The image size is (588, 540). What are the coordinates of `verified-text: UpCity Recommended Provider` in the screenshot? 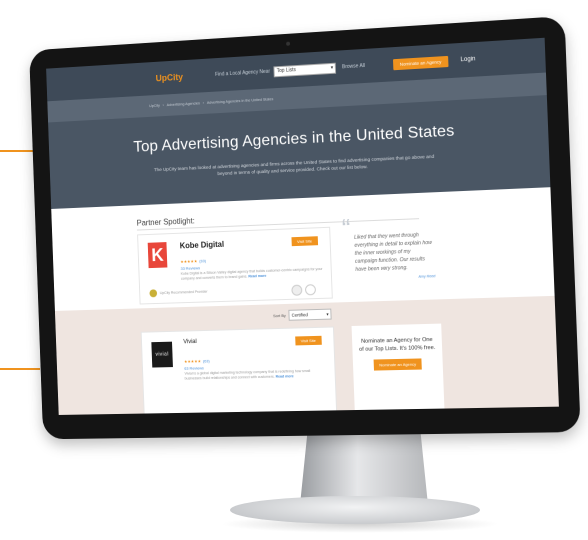 It's located at (184, 292).